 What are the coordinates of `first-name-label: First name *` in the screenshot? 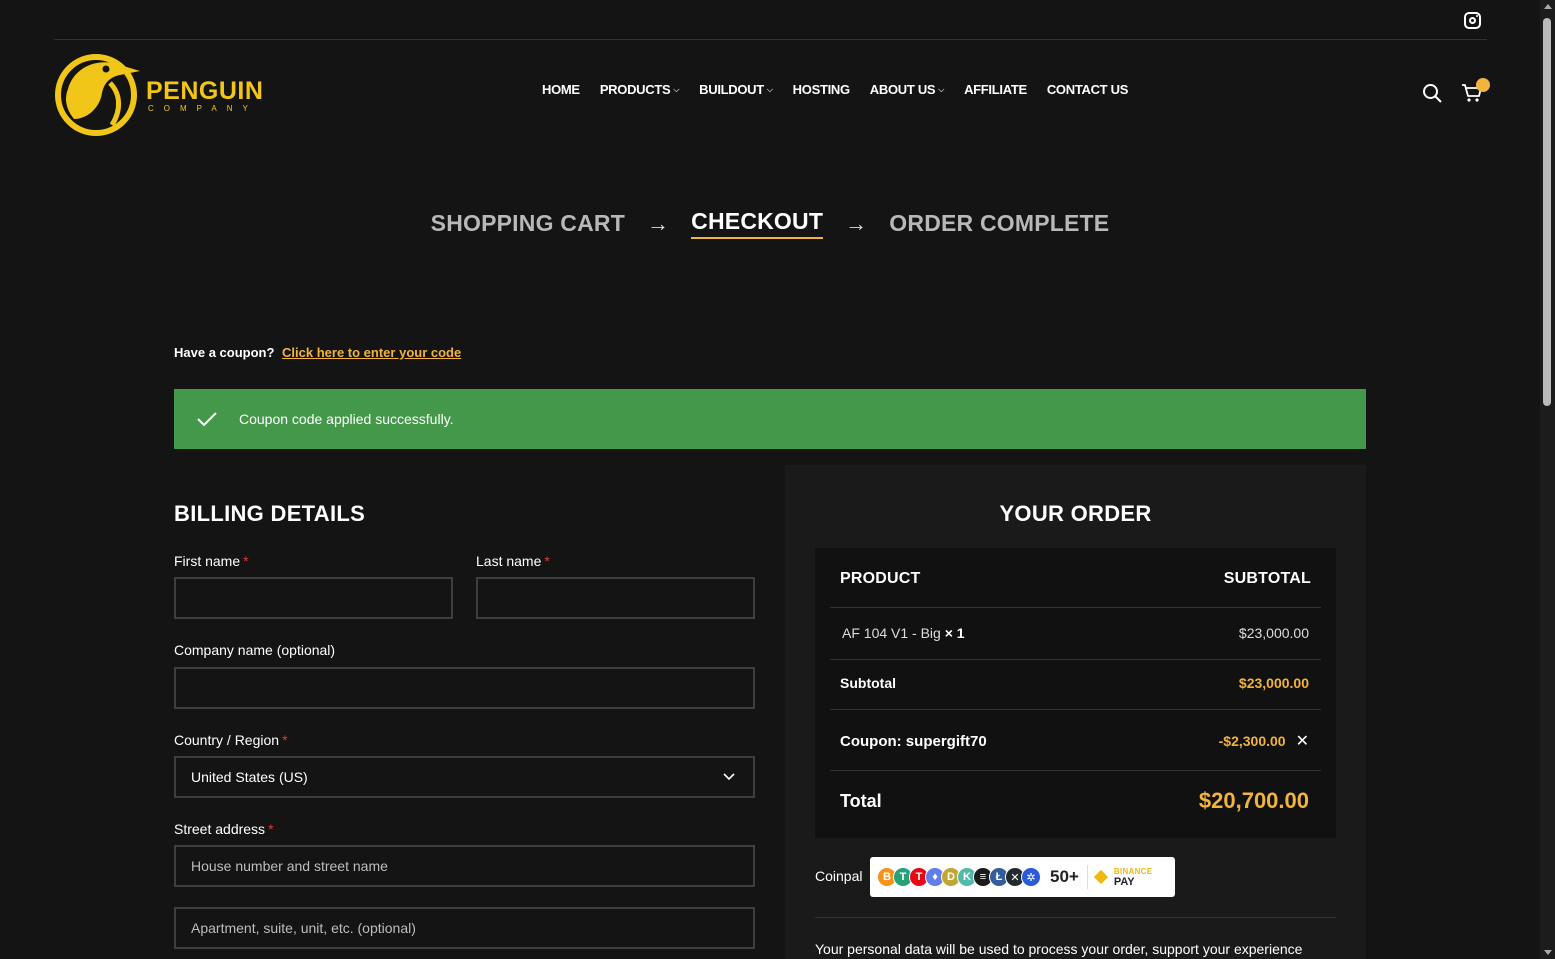 It's located at (211, 561).